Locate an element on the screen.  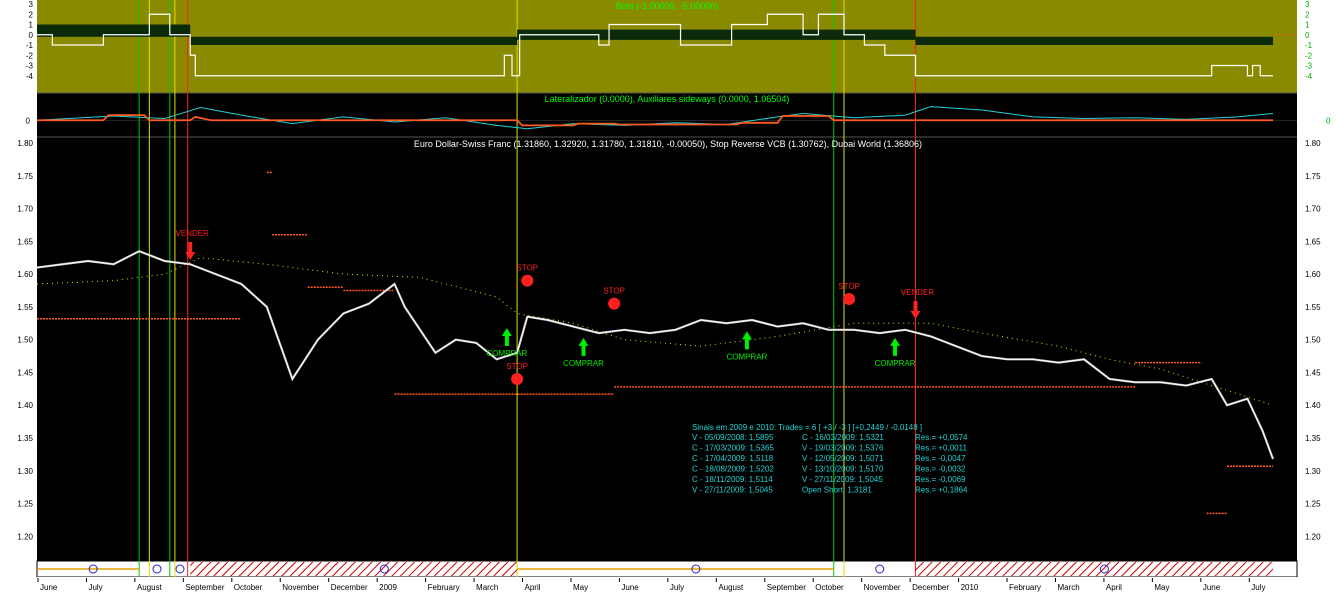
stats-cell: Res.= +0,0574 is located at coordinates (941, 437).